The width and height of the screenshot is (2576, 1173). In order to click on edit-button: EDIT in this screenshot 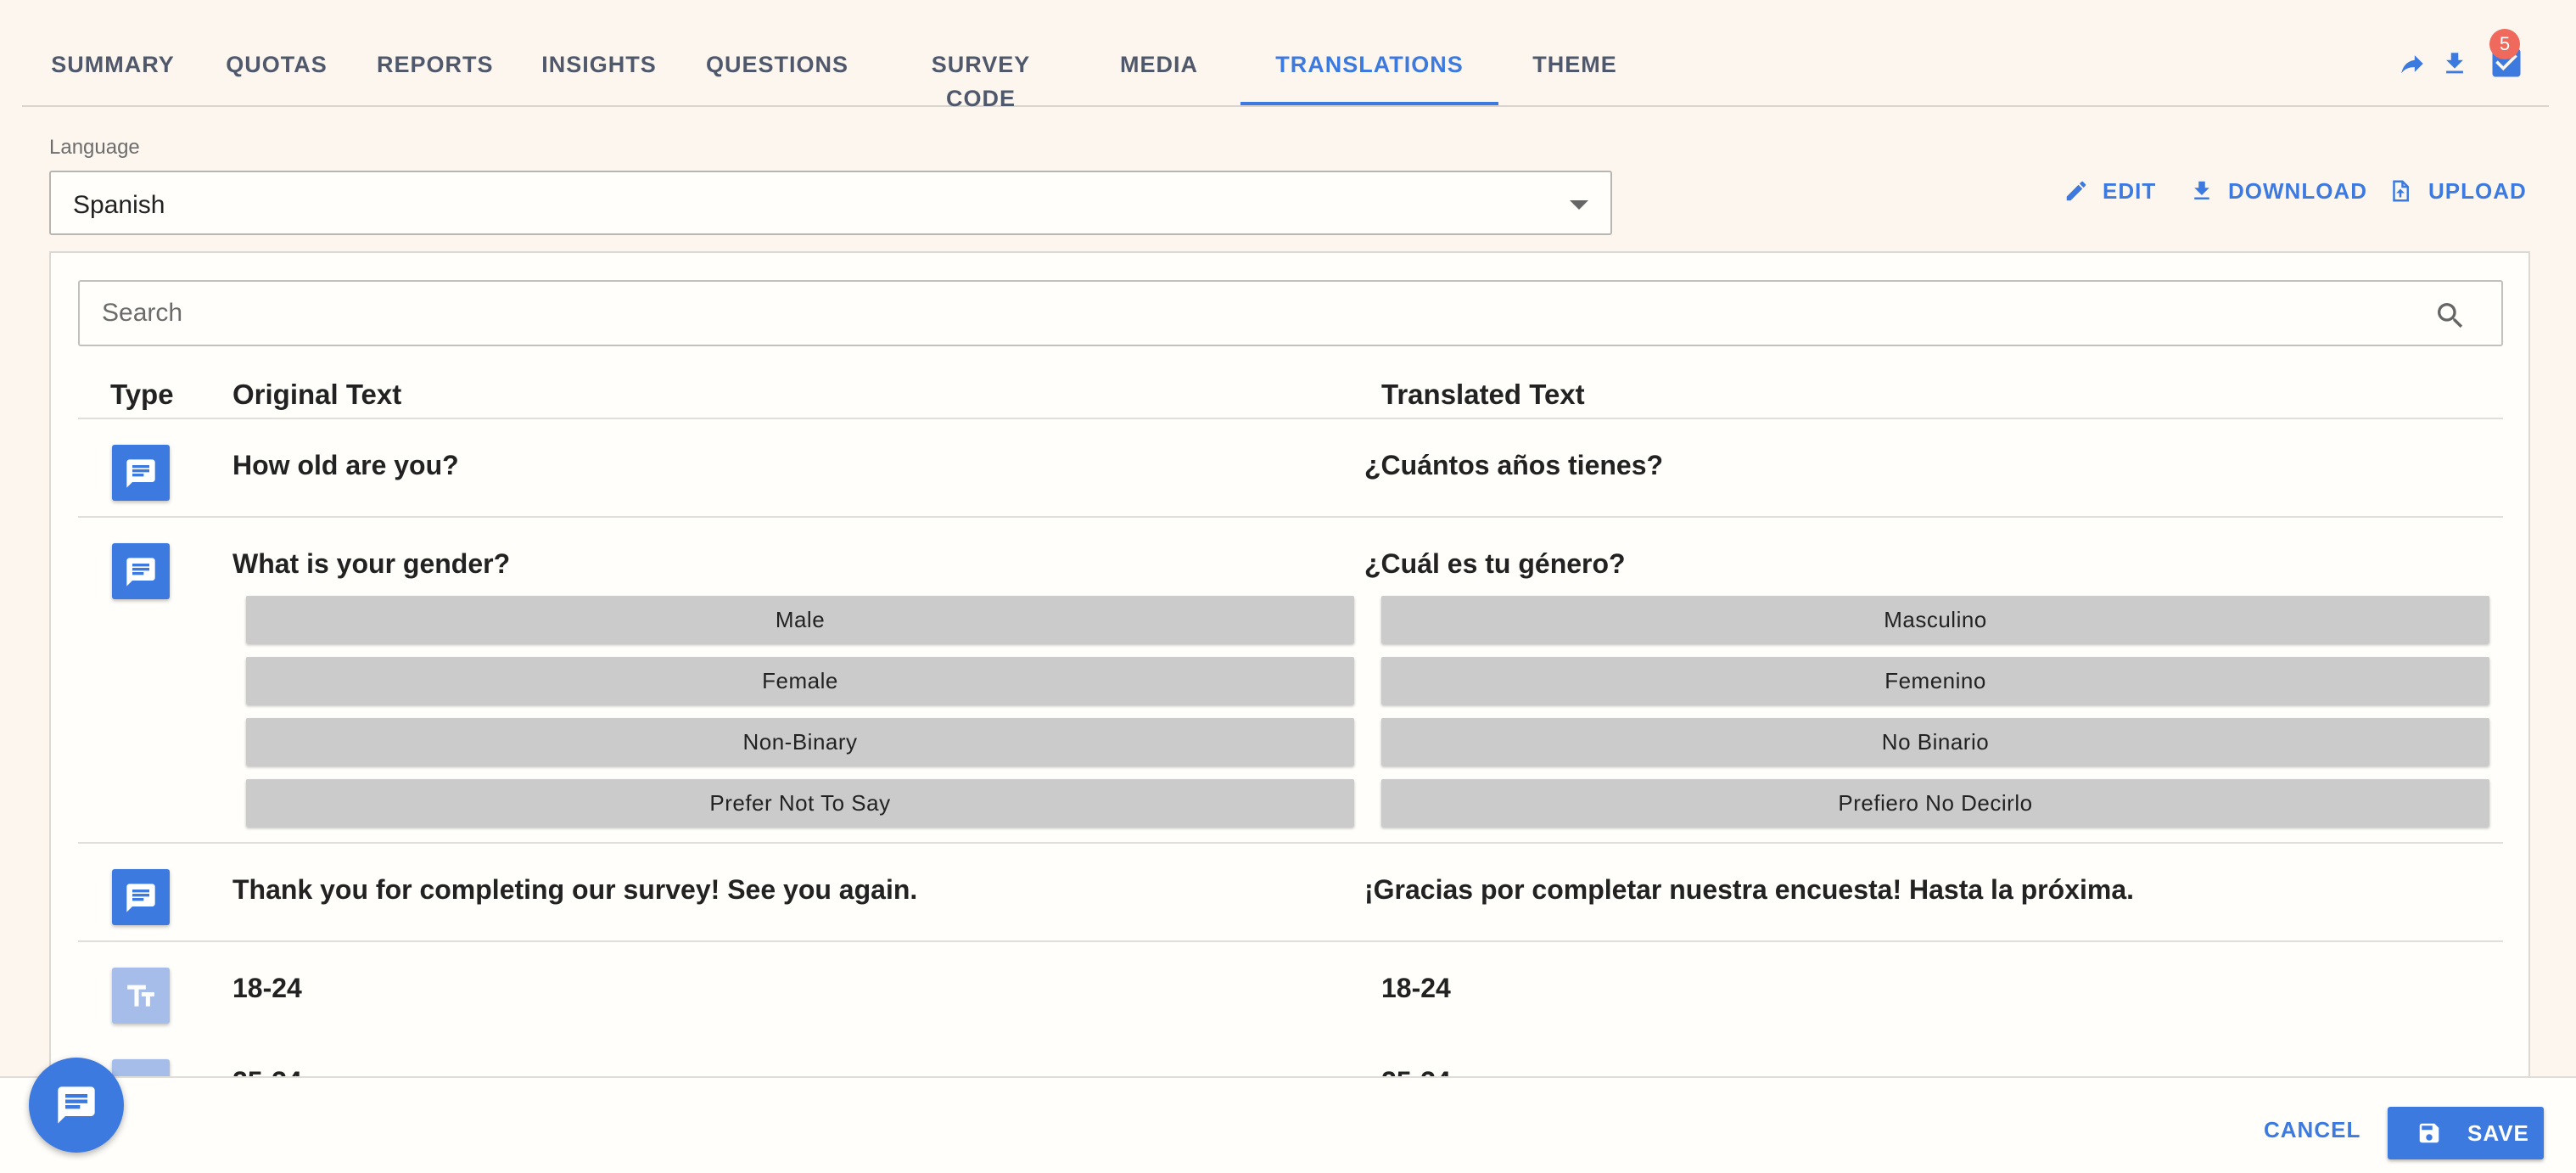, I will do `click(2110, 192)`.